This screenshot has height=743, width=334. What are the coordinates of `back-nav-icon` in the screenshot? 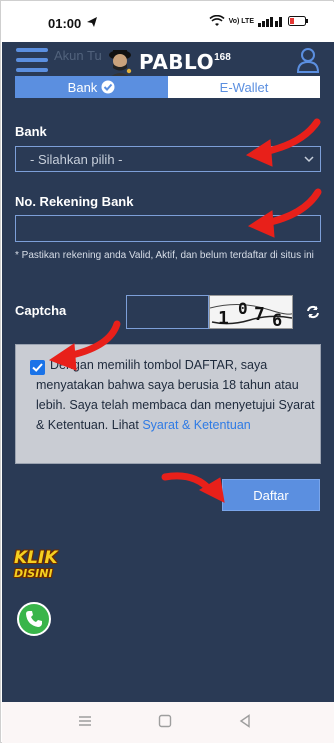 It's located at (245, 721).